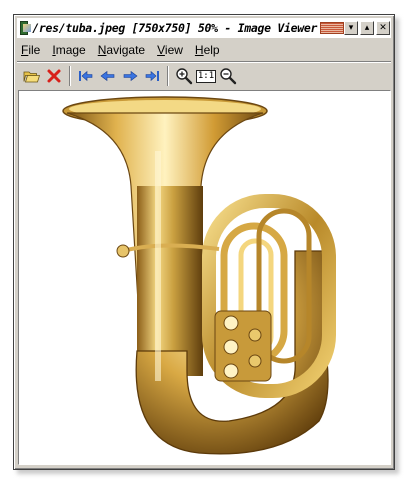 This screenshot has height=486, width=411. I want to click on previous-image-icon, so click(108, 76).